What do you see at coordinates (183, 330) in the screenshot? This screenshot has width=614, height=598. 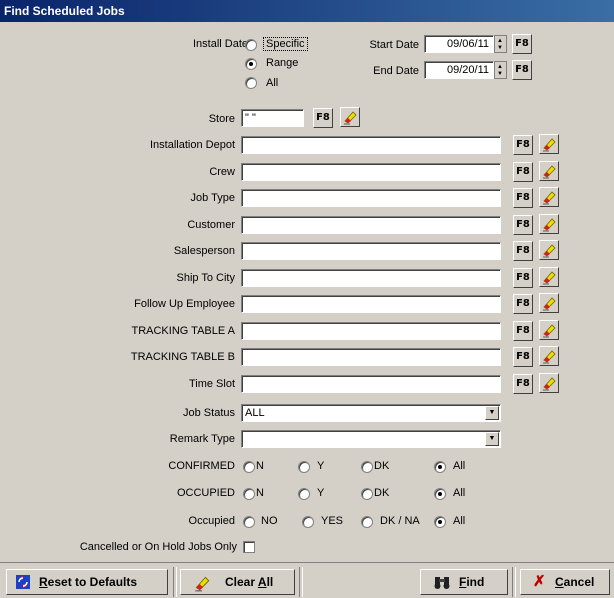 I see `tracking-table-a-label: TRACKING TABLE A` at bounding box center [183, 330].